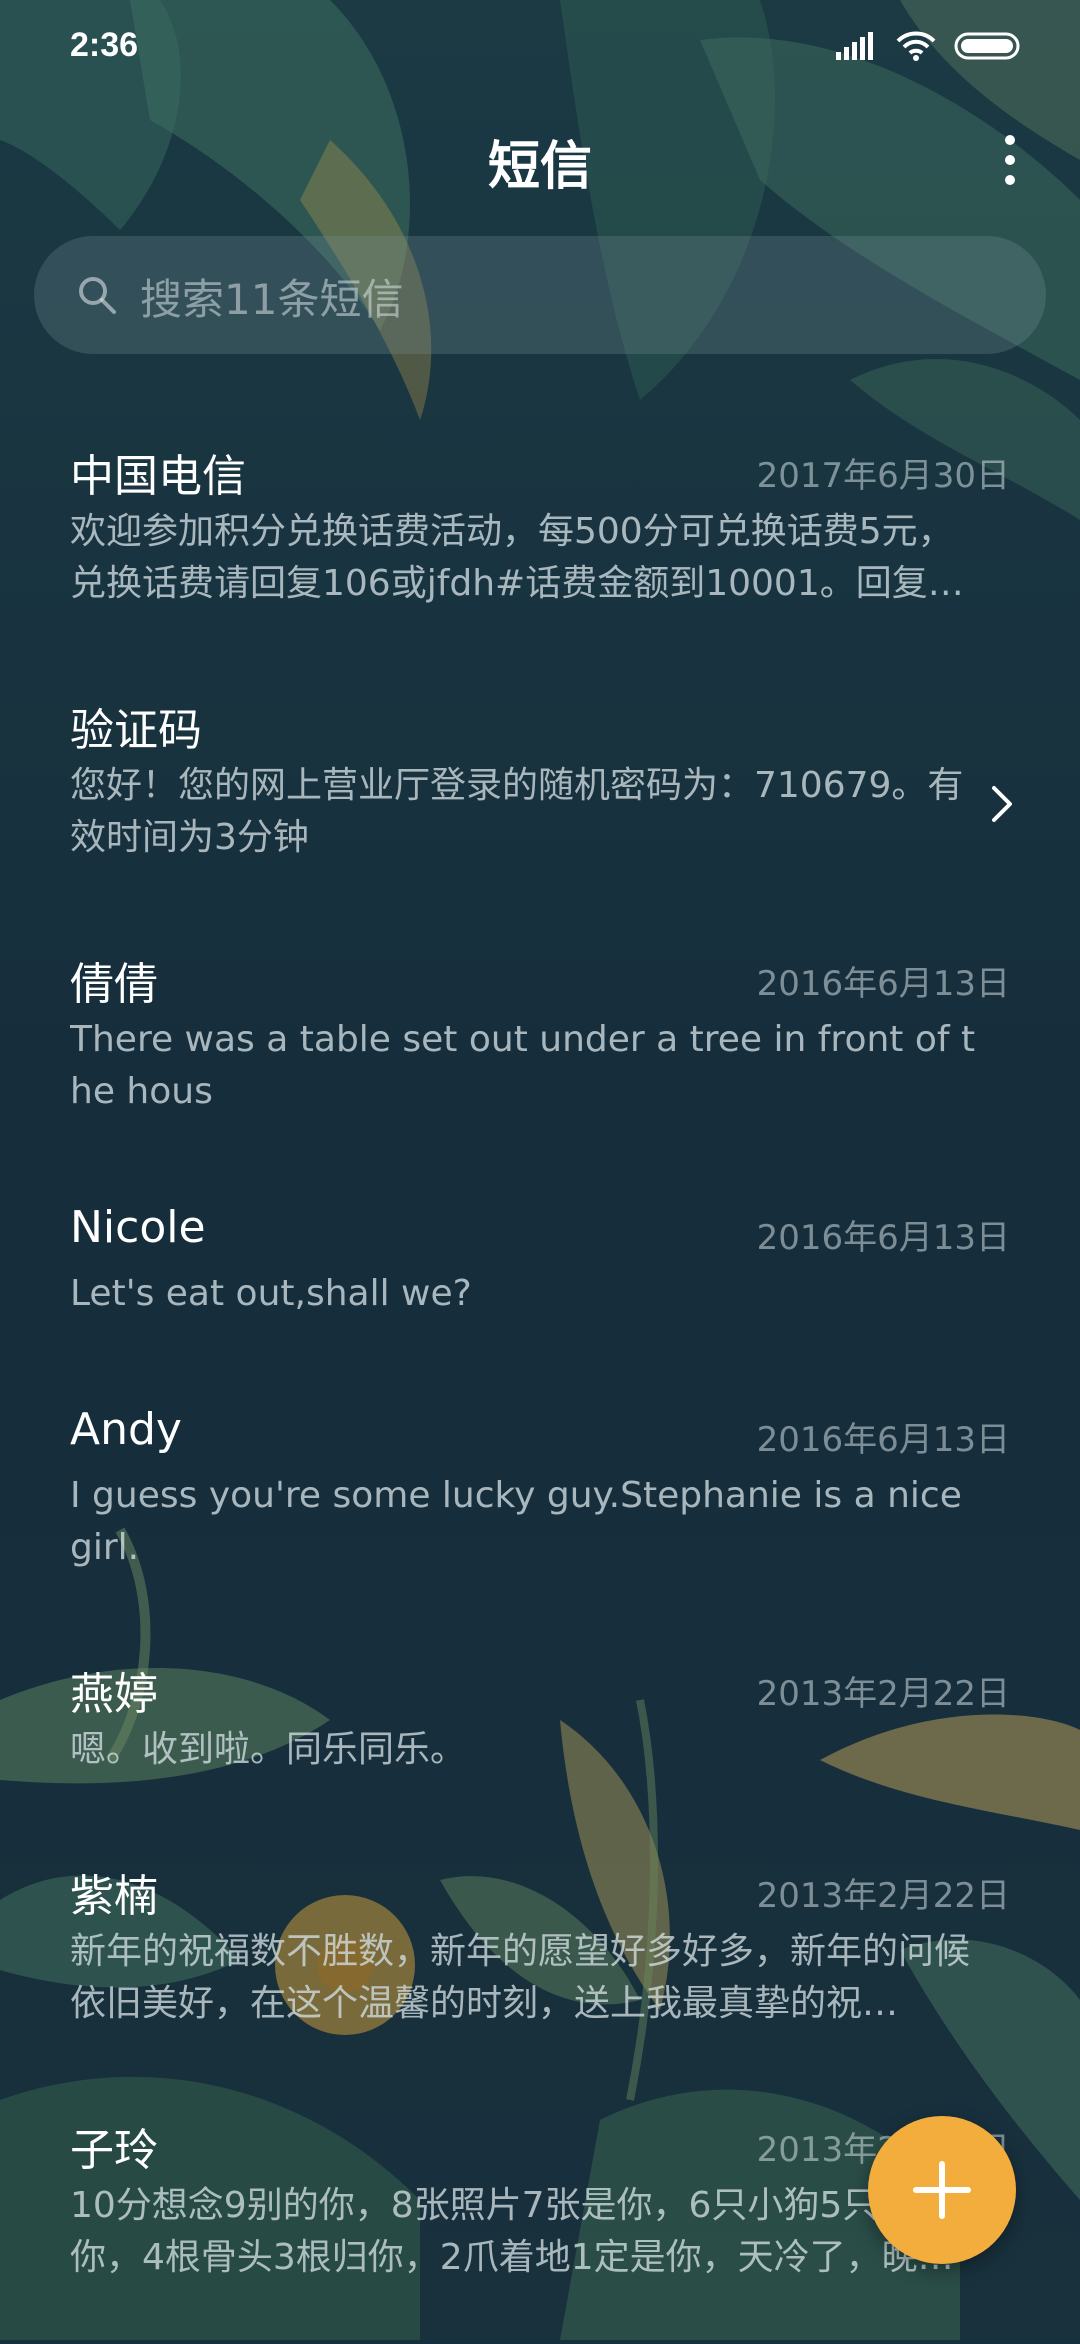  What do you see at coordinates (271, 1293) in the screenshot?
I see `message-preview: Let's eat out,shall we?` at bounding box center [271, 1293].